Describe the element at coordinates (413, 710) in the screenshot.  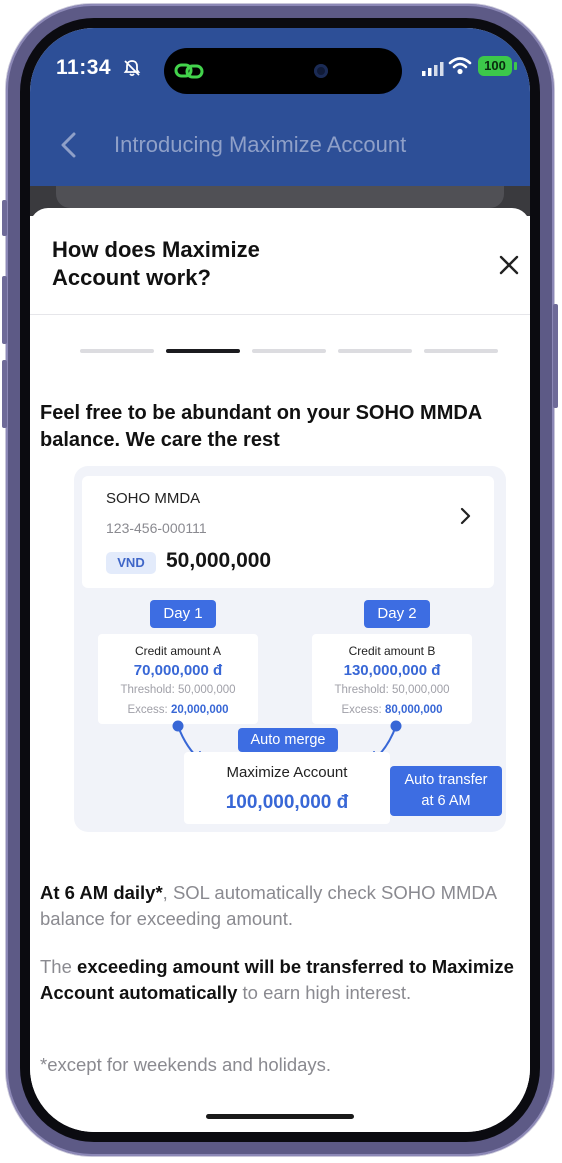
I see `excess-value: 80,000,000` at that location.